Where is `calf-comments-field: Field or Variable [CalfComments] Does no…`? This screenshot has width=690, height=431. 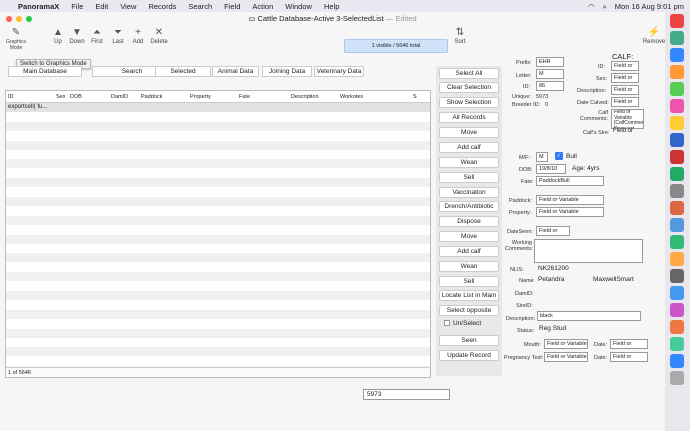
calf-comments-field: Field or Variable [CalfComments] Does no… is located at coordinates (627, 119).